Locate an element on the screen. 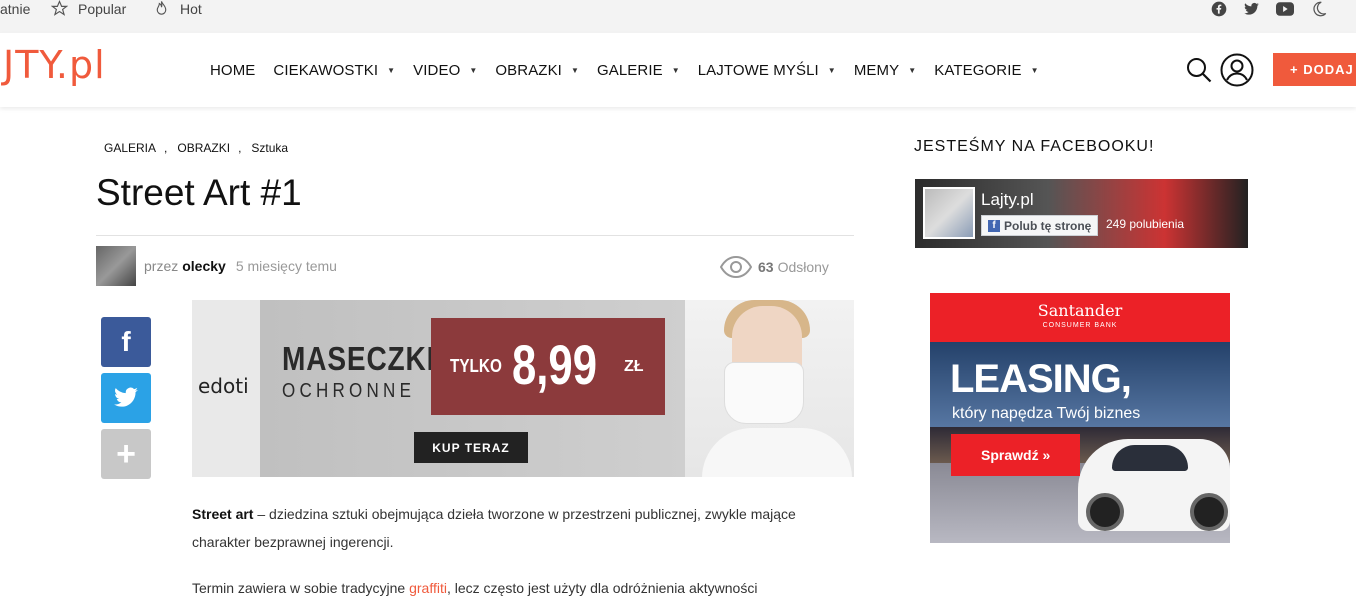  fb-like-button: f Polub tę stronę is located at coordinates (1040, 225).